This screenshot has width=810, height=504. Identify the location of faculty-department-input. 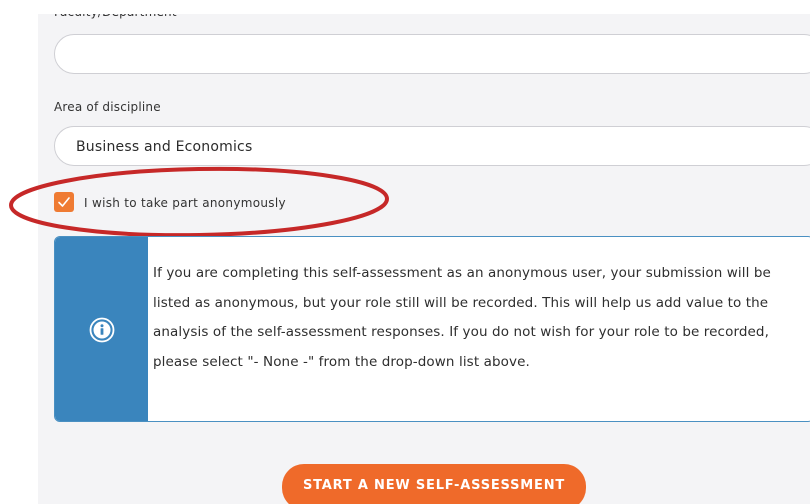
(432, 54).